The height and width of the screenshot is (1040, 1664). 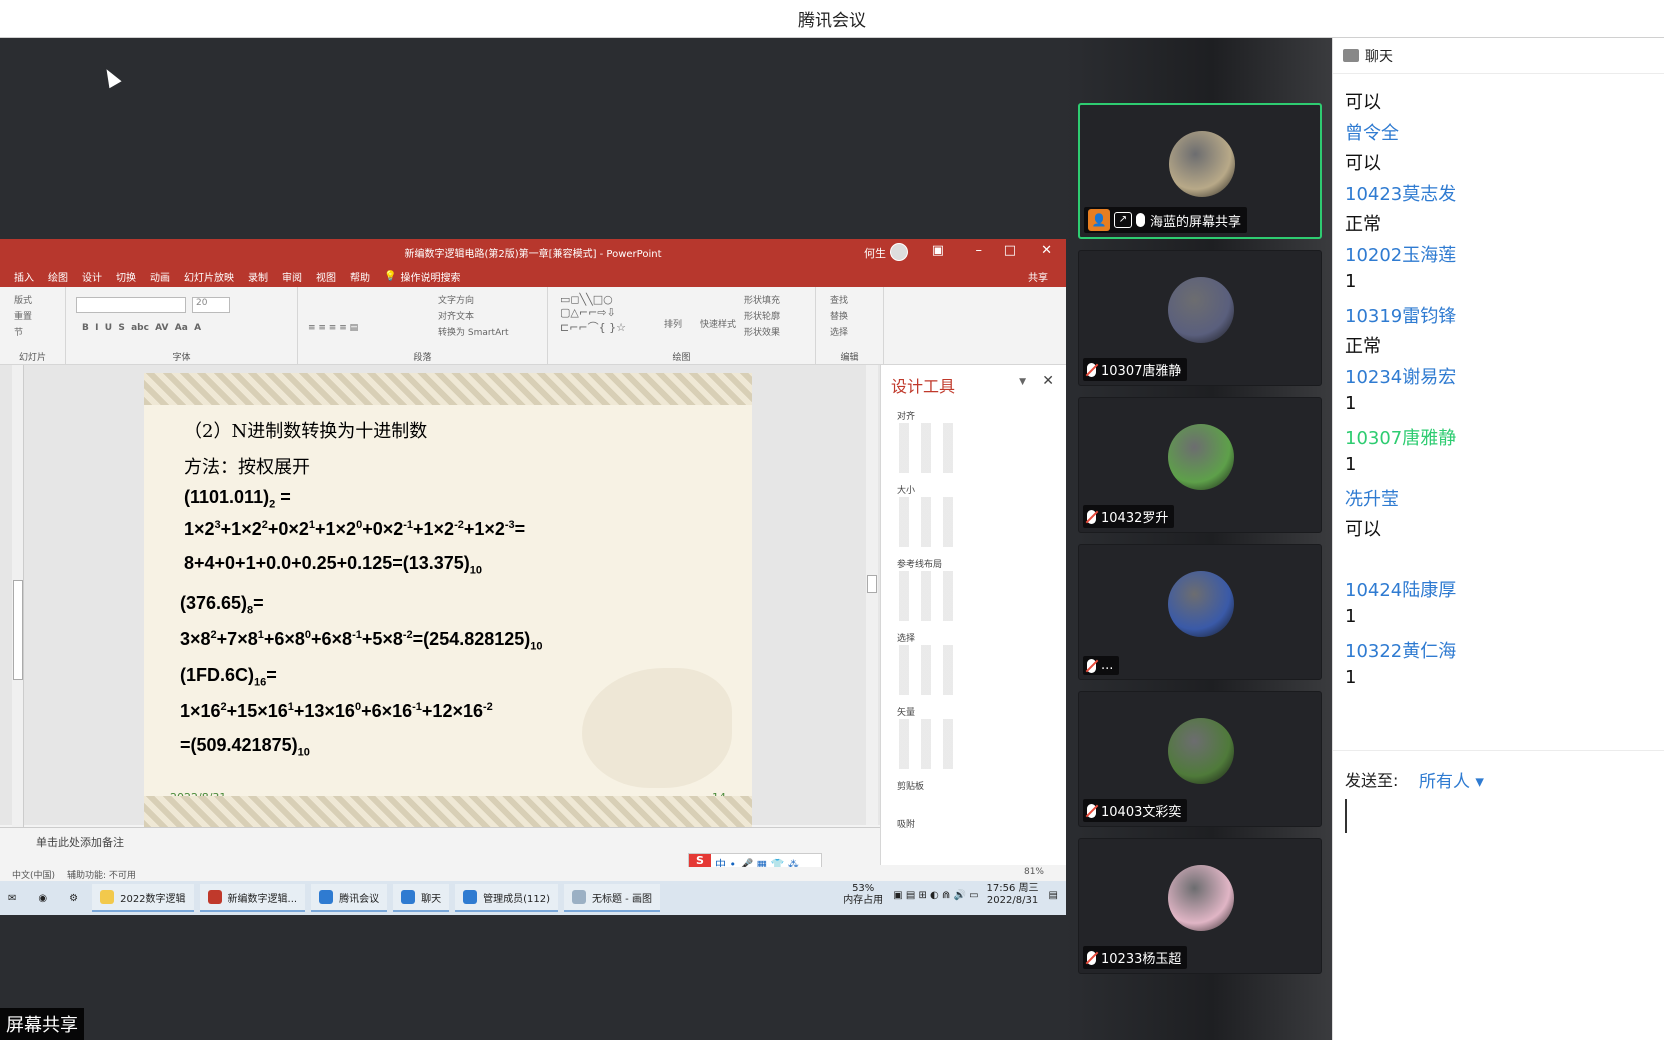 I want to click on tab-insert: 插入, so click(x=24, y=276).